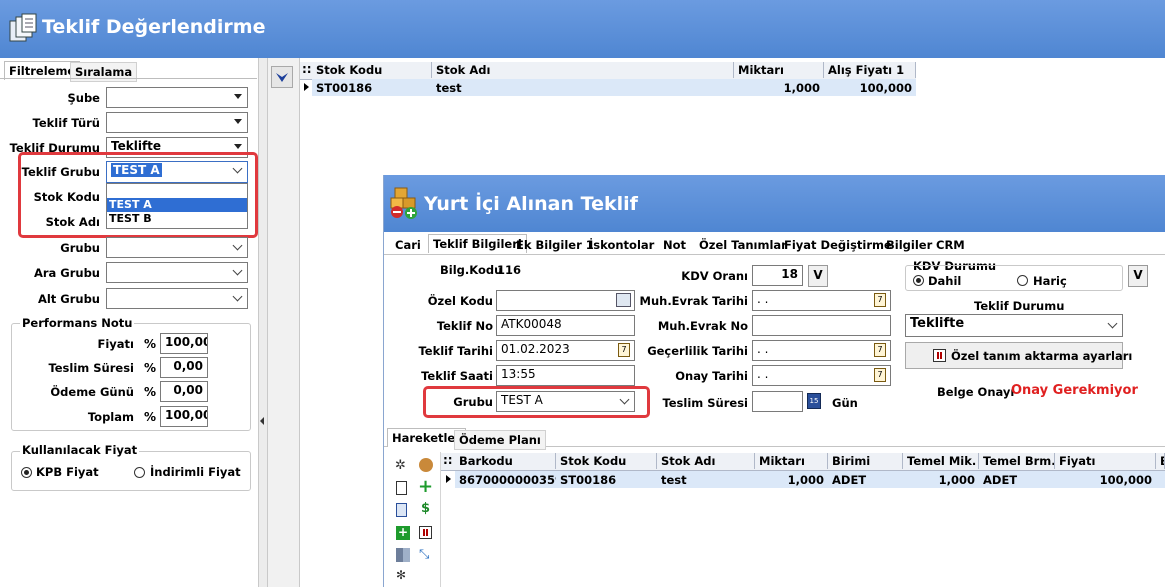  Describe the element at coordinates (177, 272) in the screenshot. I see `ara-grubu-combo` at that location.